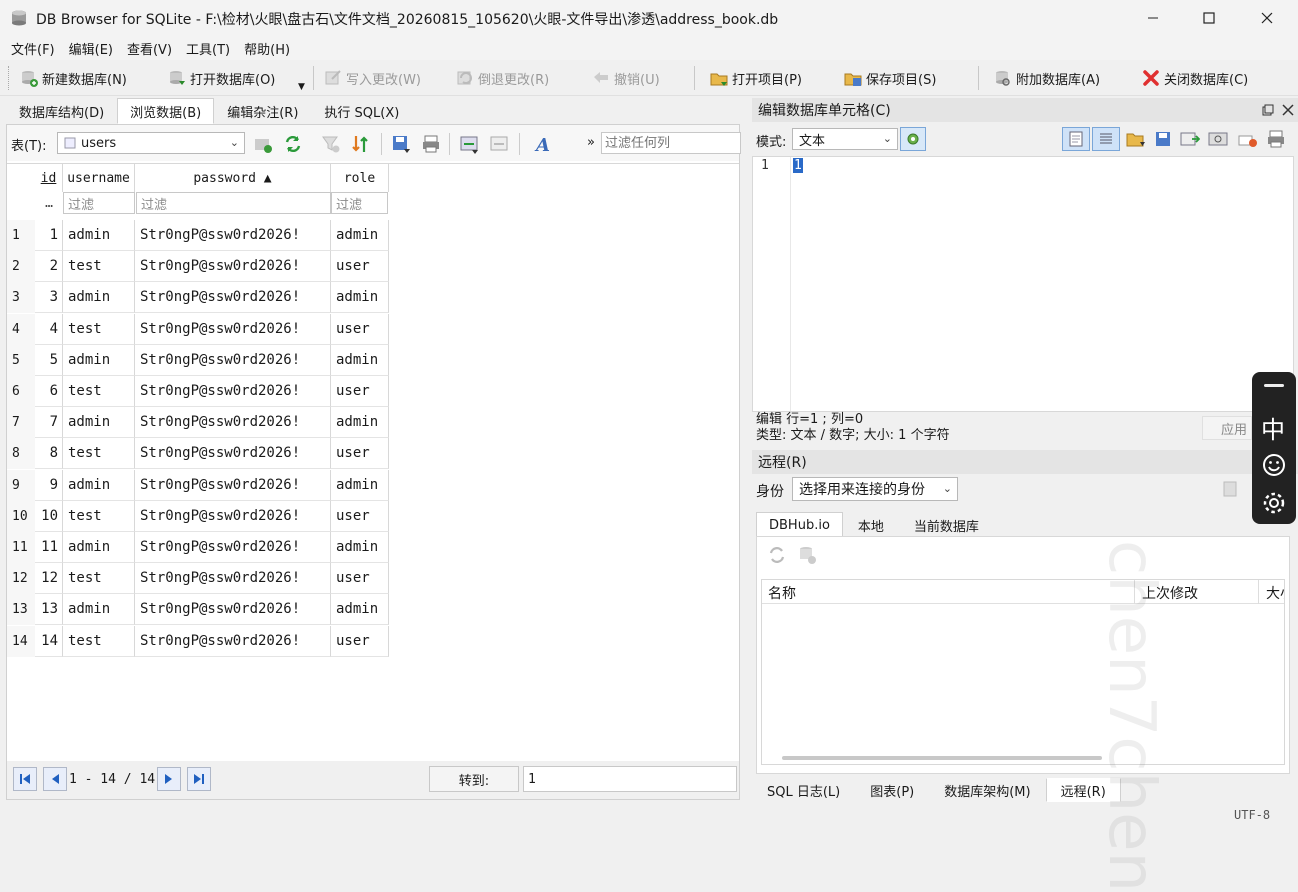 The width and height of the screenshot is (1298, 892). Describe the element at coordinates (49, 267) in the screenshot. I see `cell-id: 2` at that location.